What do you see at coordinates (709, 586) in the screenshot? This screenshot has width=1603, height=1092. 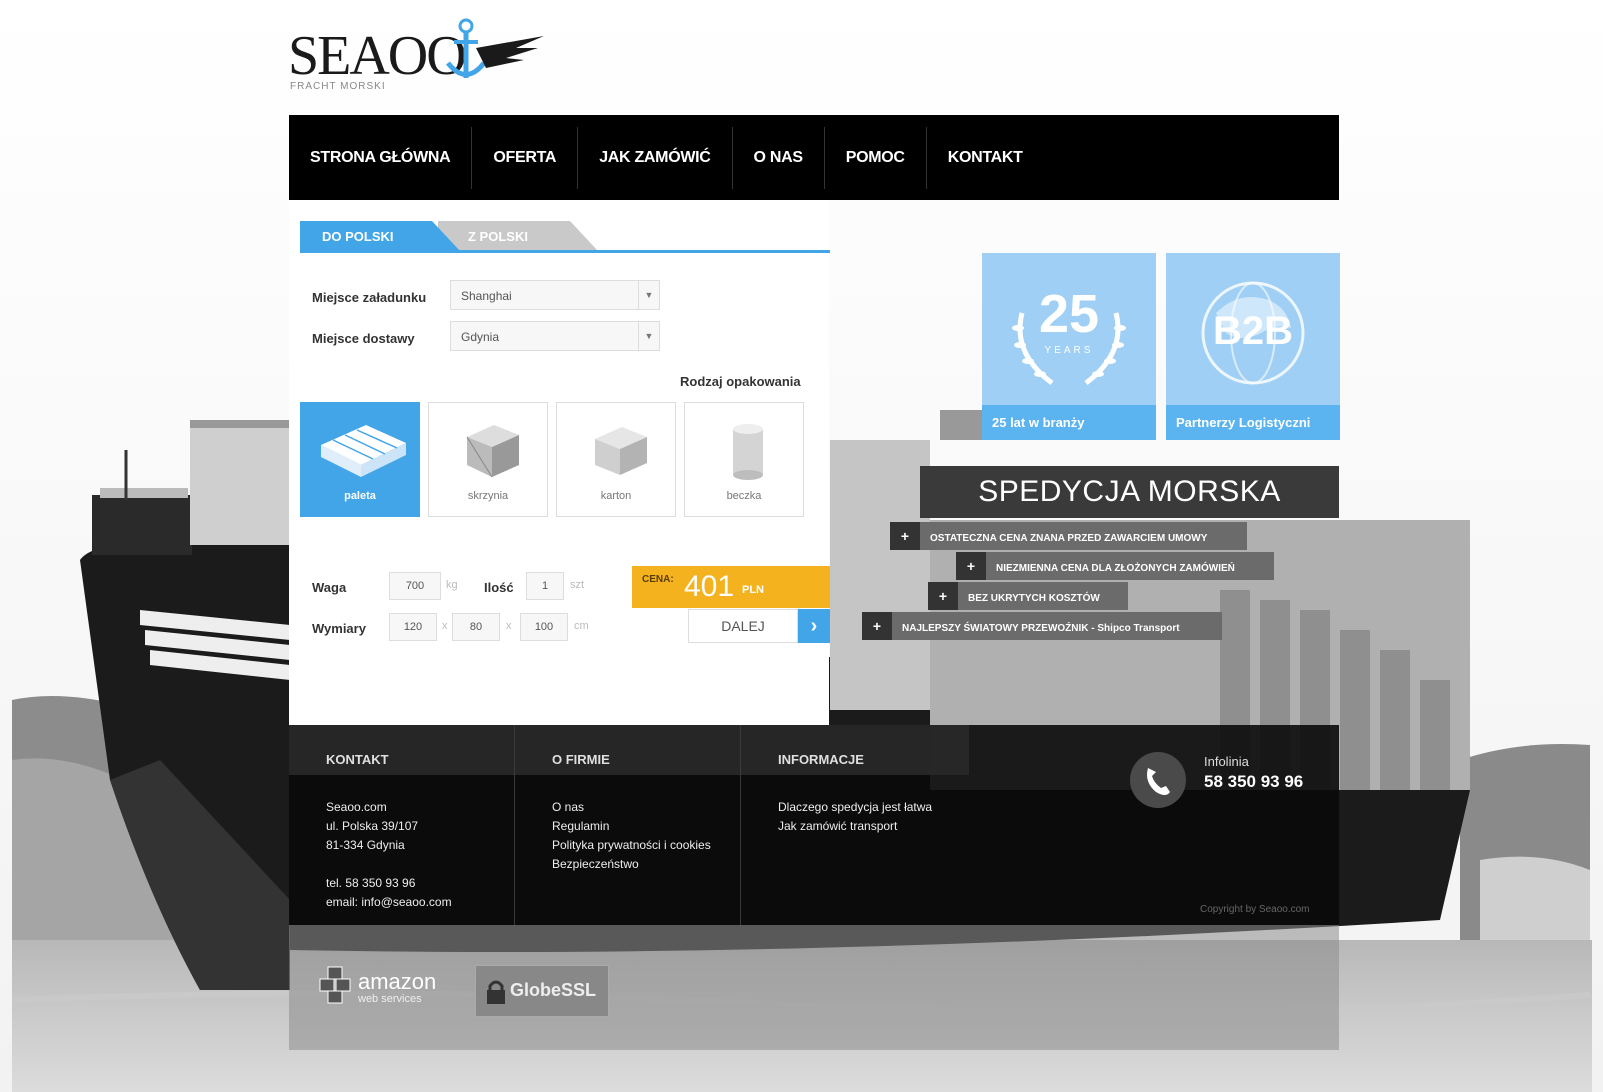 I see `price-value: 401` at bounding box center [709, 586].